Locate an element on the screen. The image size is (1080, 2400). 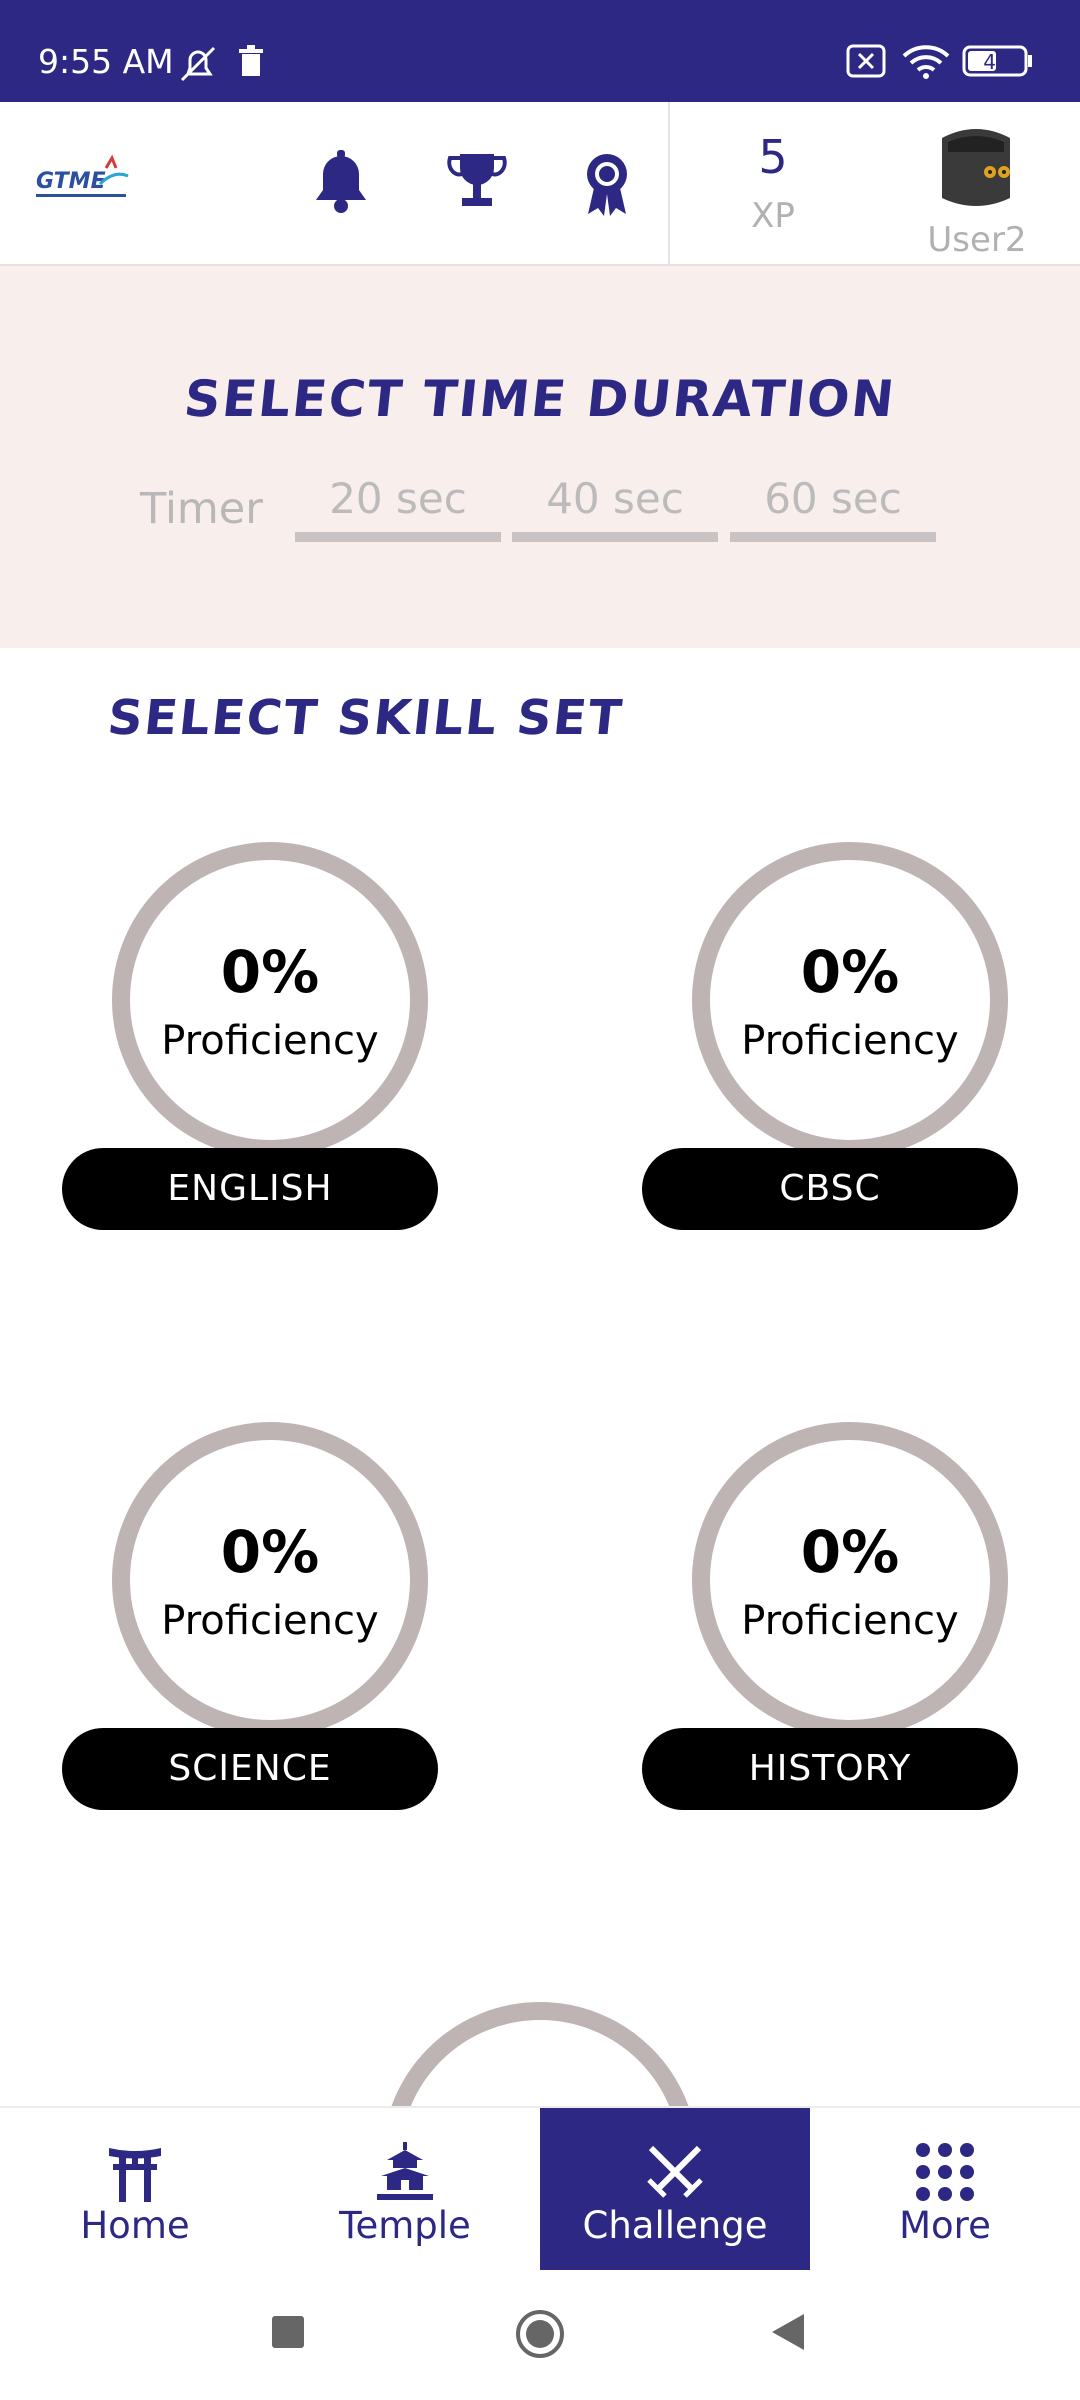
nav-challenge-label: Challenge is located at coordinates (675, 2225).